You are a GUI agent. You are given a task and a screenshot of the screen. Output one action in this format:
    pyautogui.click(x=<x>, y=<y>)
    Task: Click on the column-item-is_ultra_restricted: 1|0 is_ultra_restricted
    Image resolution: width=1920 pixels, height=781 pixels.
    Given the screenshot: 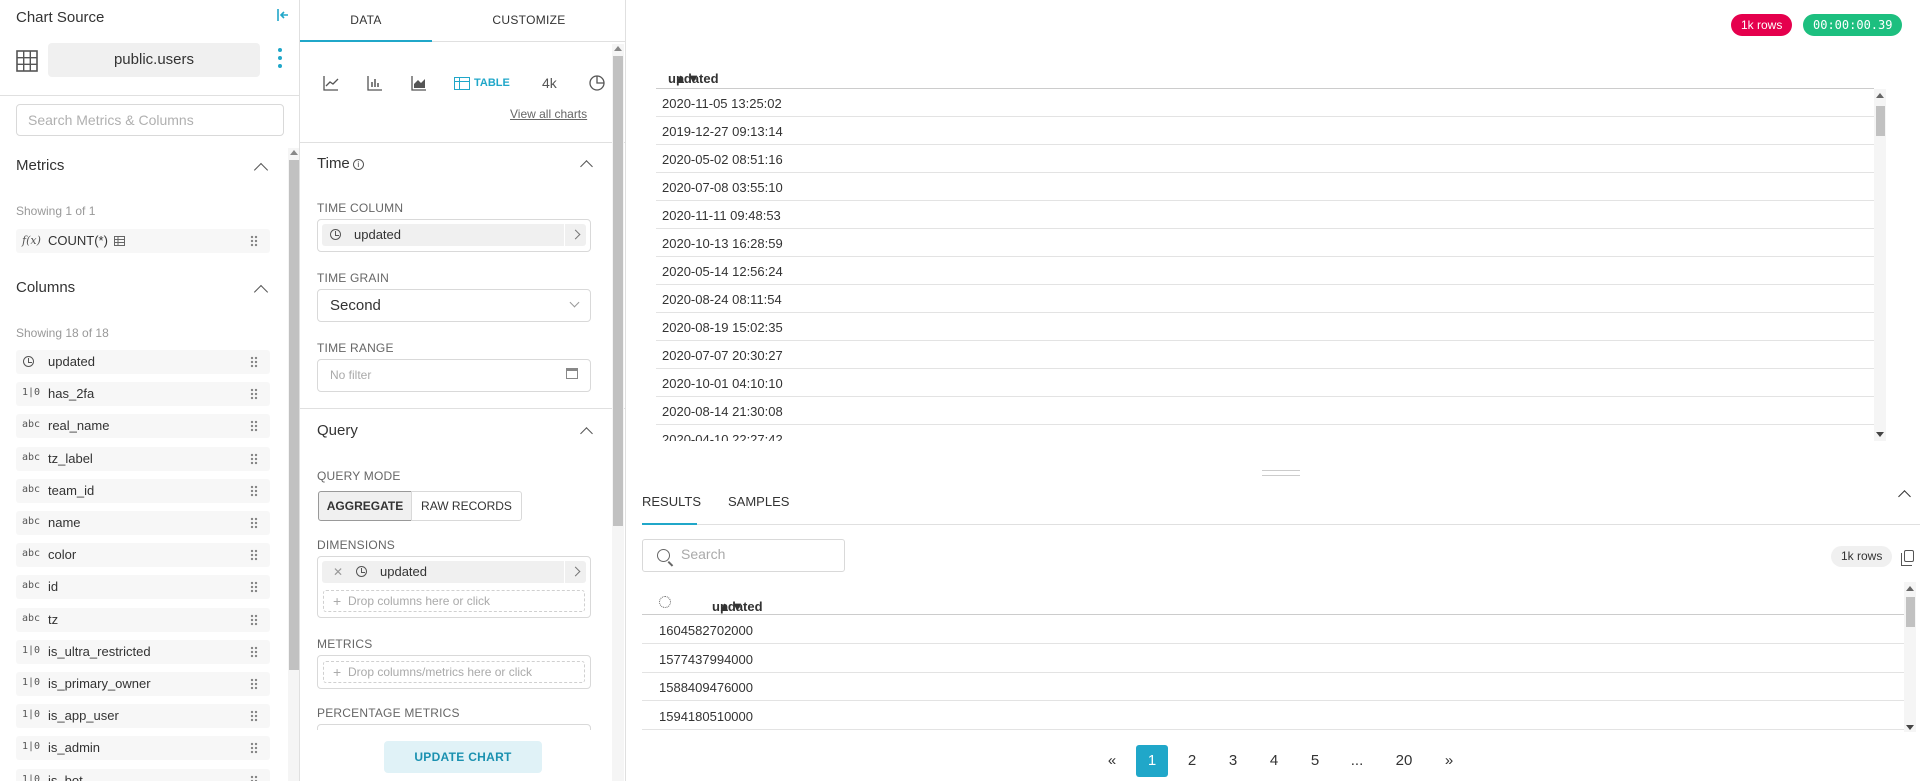 What is the action you would take?
    pyautogui.click(x=143, y=651)
    